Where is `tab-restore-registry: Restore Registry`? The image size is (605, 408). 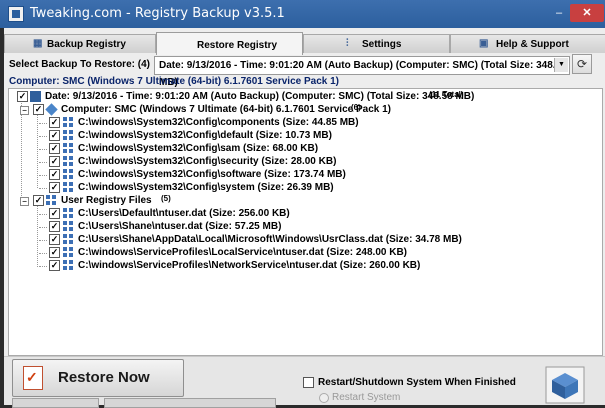 tab-restore-registry: Restore Registry is located at coordinates (229, 43).